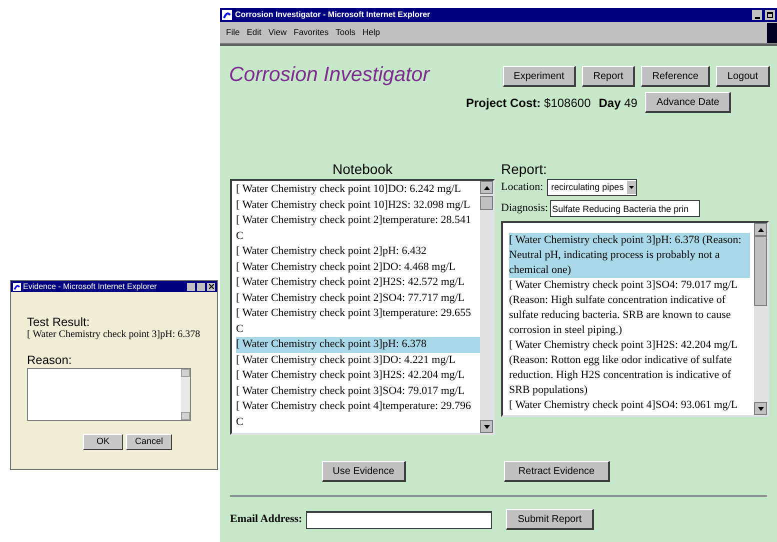 This screenshot has height=542, width=777. I want to click on notebook-entry: [ Water Chemistry check point 4]temperature: 29.796 C, so click(358, 414).